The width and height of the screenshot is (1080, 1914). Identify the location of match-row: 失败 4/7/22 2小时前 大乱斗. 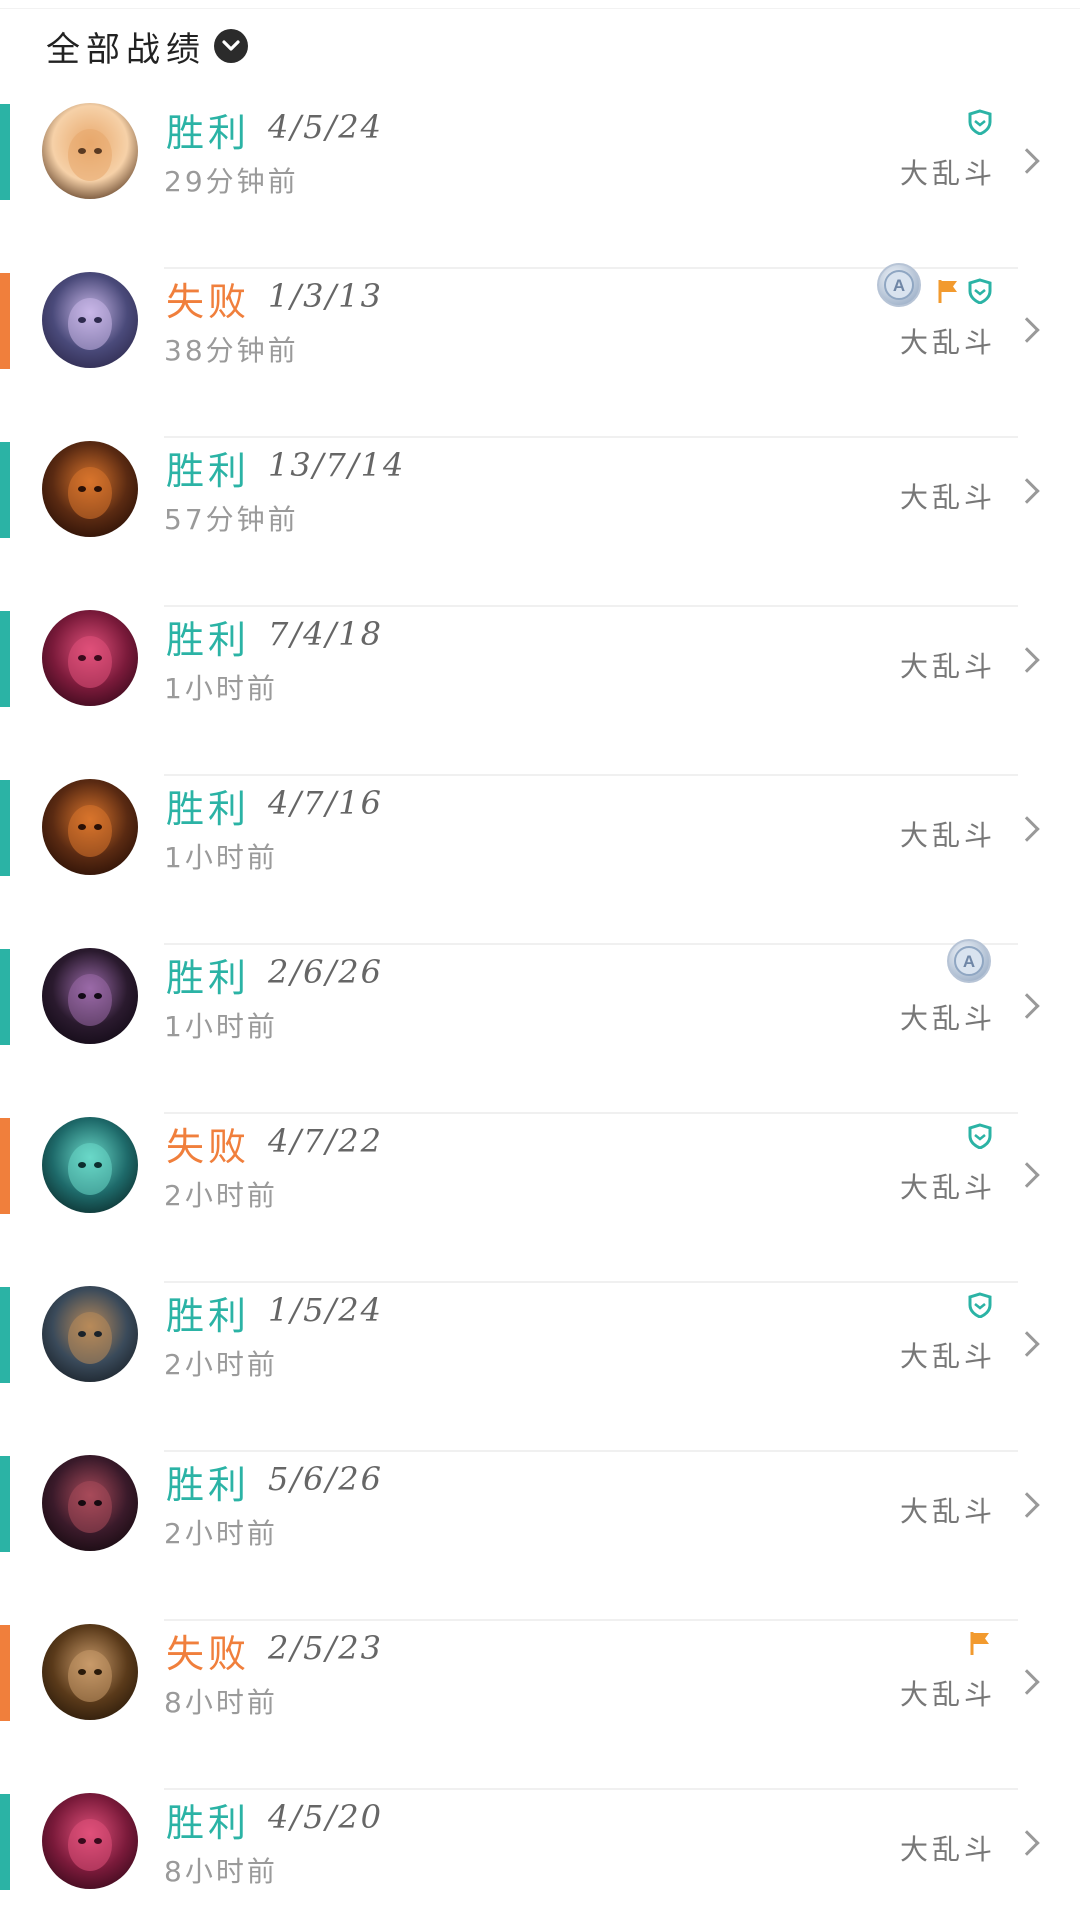
(540, 1198).